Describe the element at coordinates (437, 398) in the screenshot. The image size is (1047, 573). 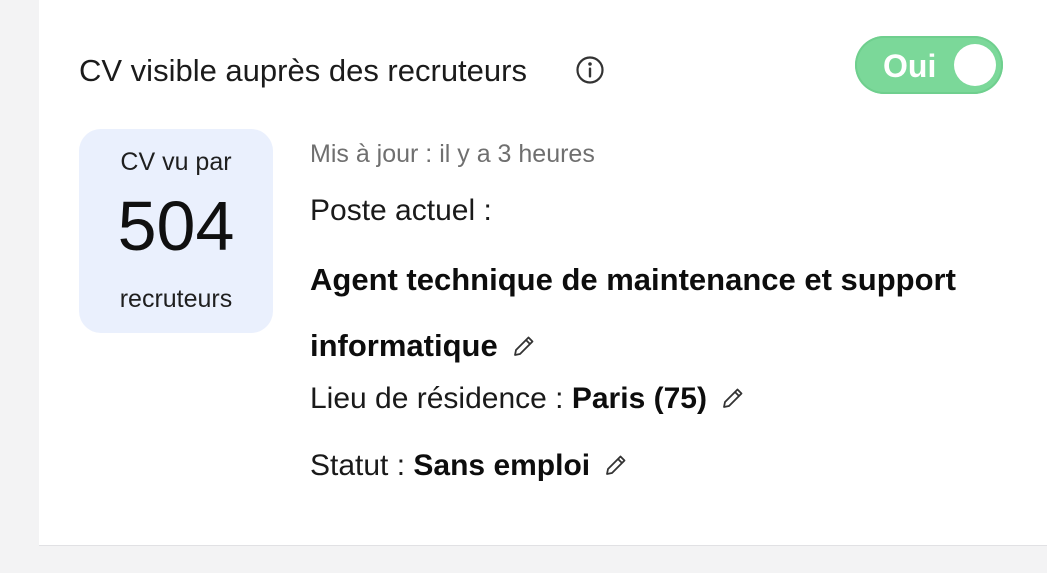
I see `residence-label: Lieu de résidence :` at that location.